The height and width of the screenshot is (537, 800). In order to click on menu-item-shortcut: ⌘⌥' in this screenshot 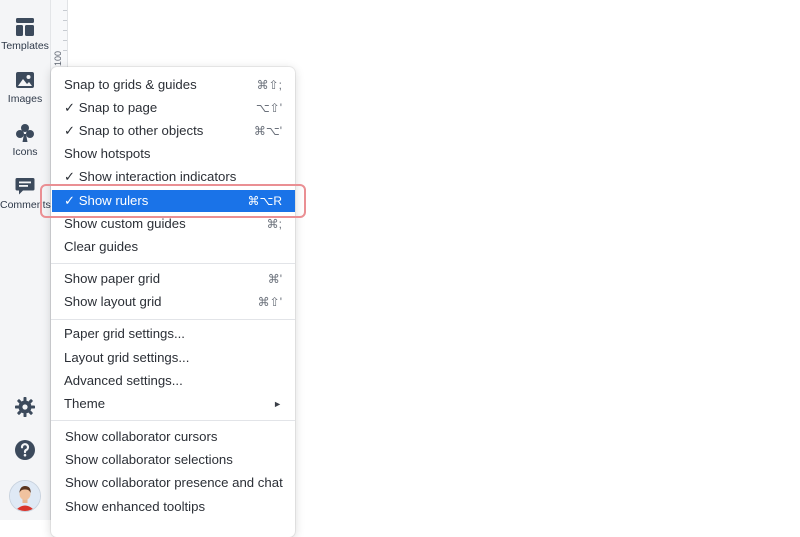, I will do `click(267, 131)`.